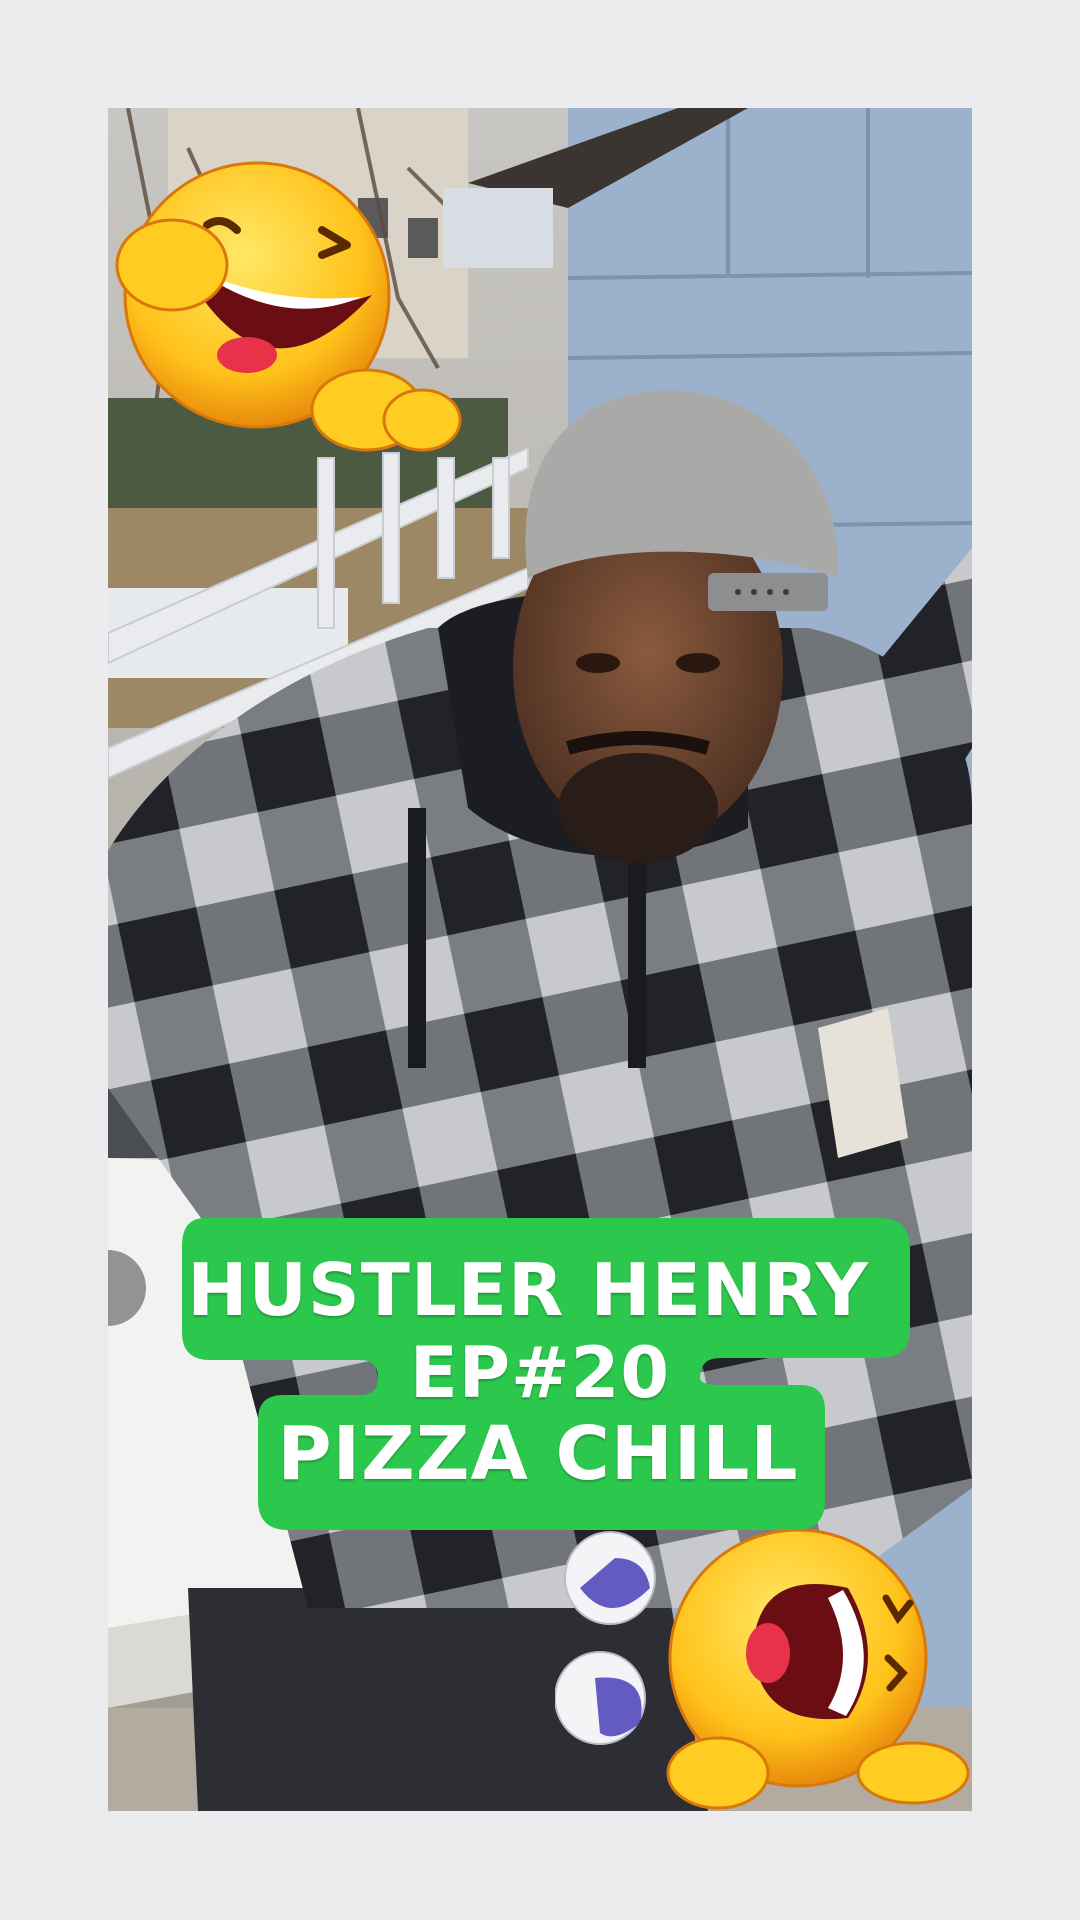 This screenshot has height=1920, width=1080. What do you see at coordinates (288, 306) in the screenshot?
I see `laughing-pointing-emoji-icon` at bounding box center [288, 306].